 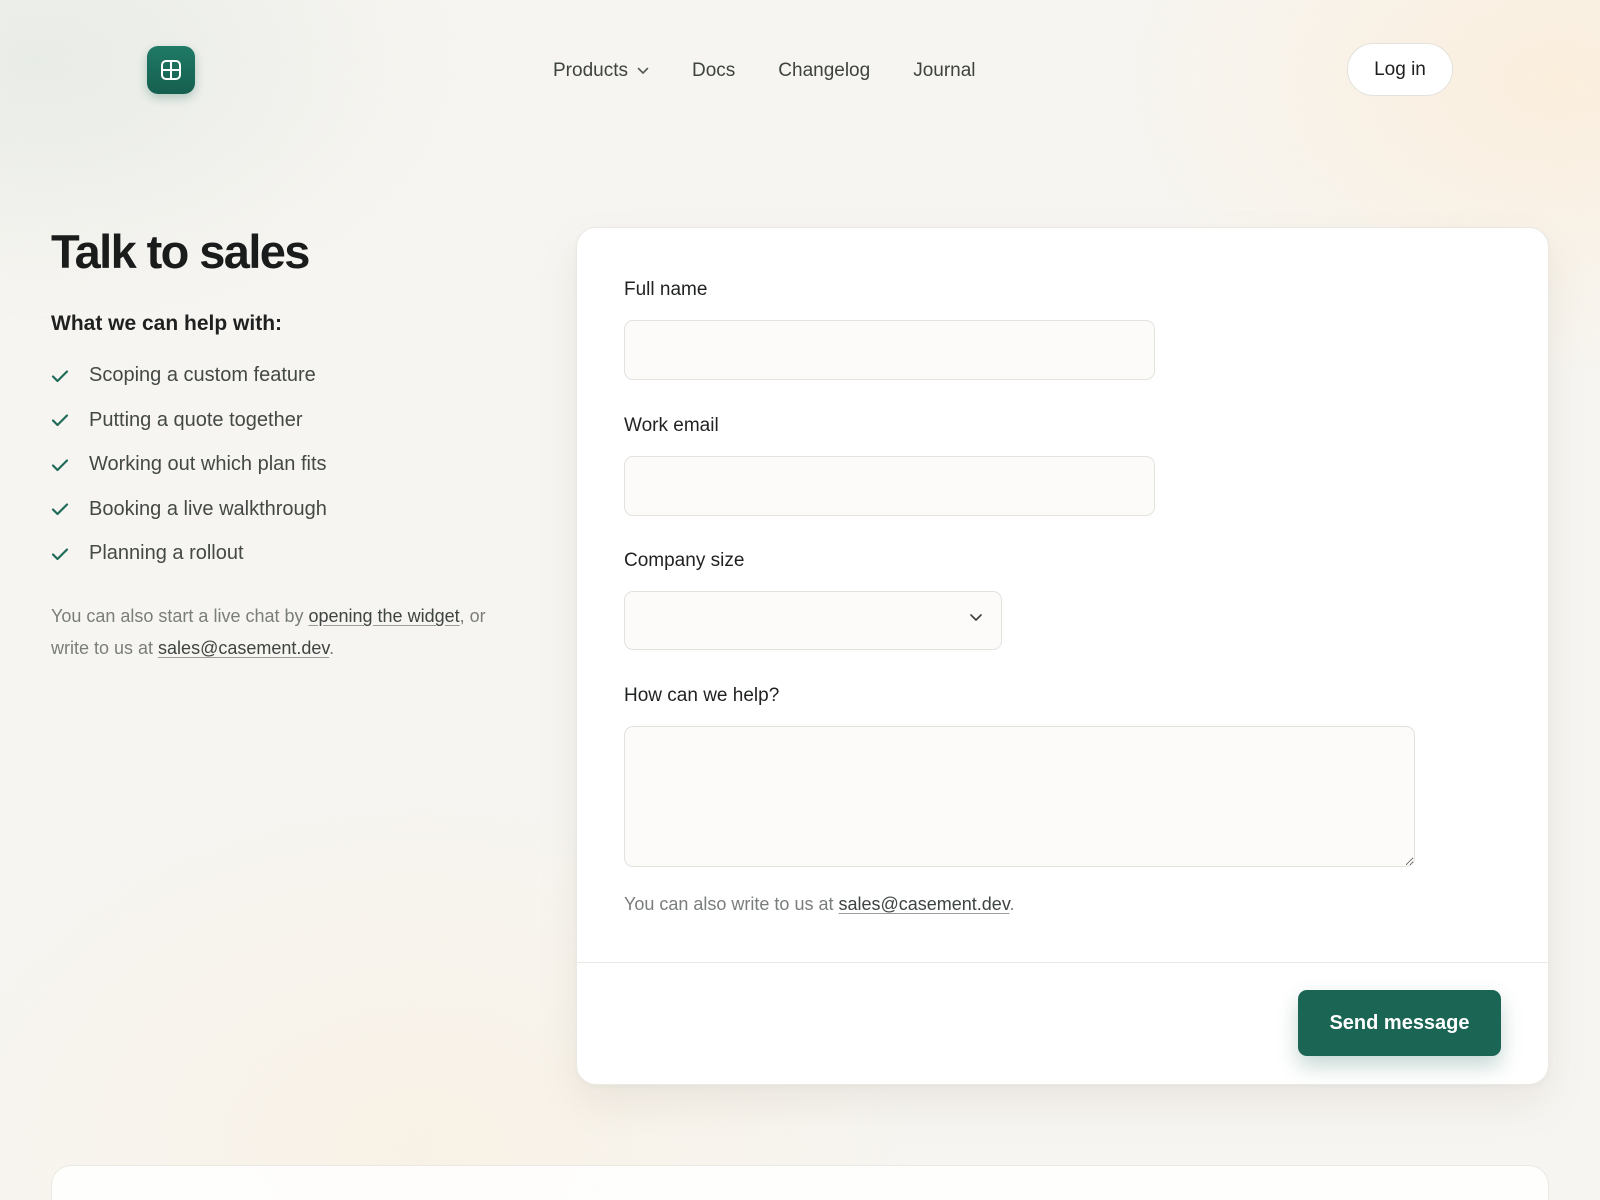 I want to click on list-item-label: Scoping a custom feature, so click(x=202, y=375).